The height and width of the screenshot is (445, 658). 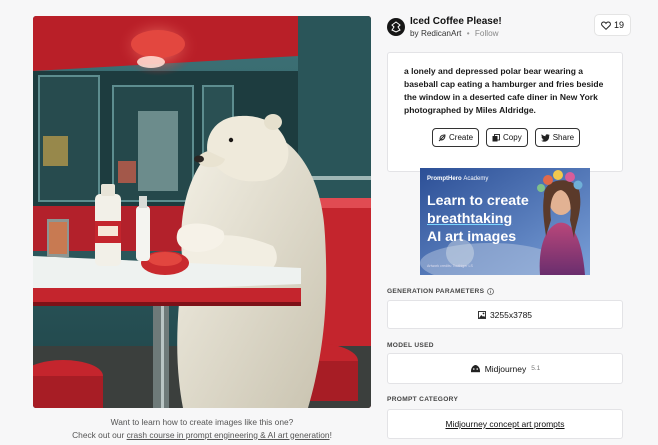 I want to click on ad-brand-suffix: Academy, so click(x=476, y=179).